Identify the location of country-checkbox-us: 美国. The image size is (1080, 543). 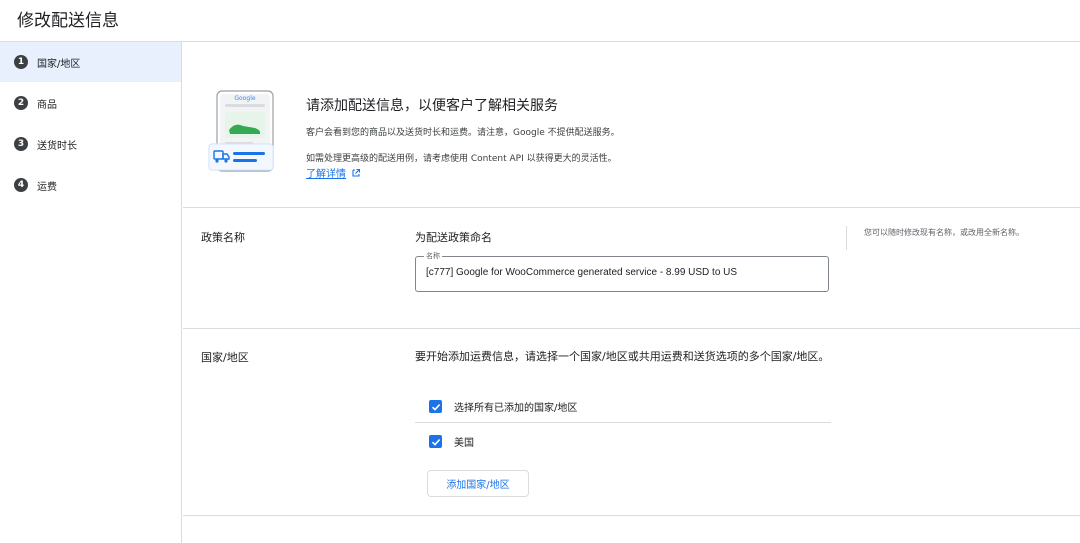
(451, 441).